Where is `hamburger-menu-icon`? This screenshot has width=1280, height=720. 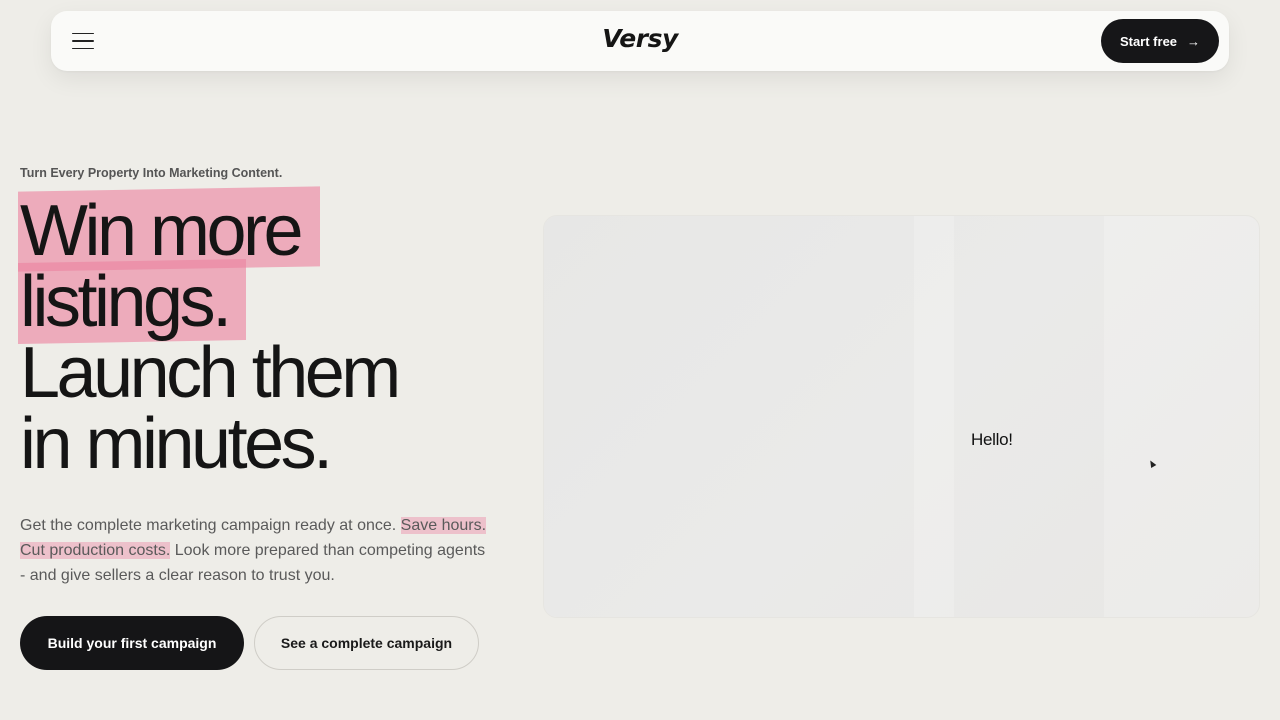
hamburger-menu-icon is located at coordinates (83, 41).